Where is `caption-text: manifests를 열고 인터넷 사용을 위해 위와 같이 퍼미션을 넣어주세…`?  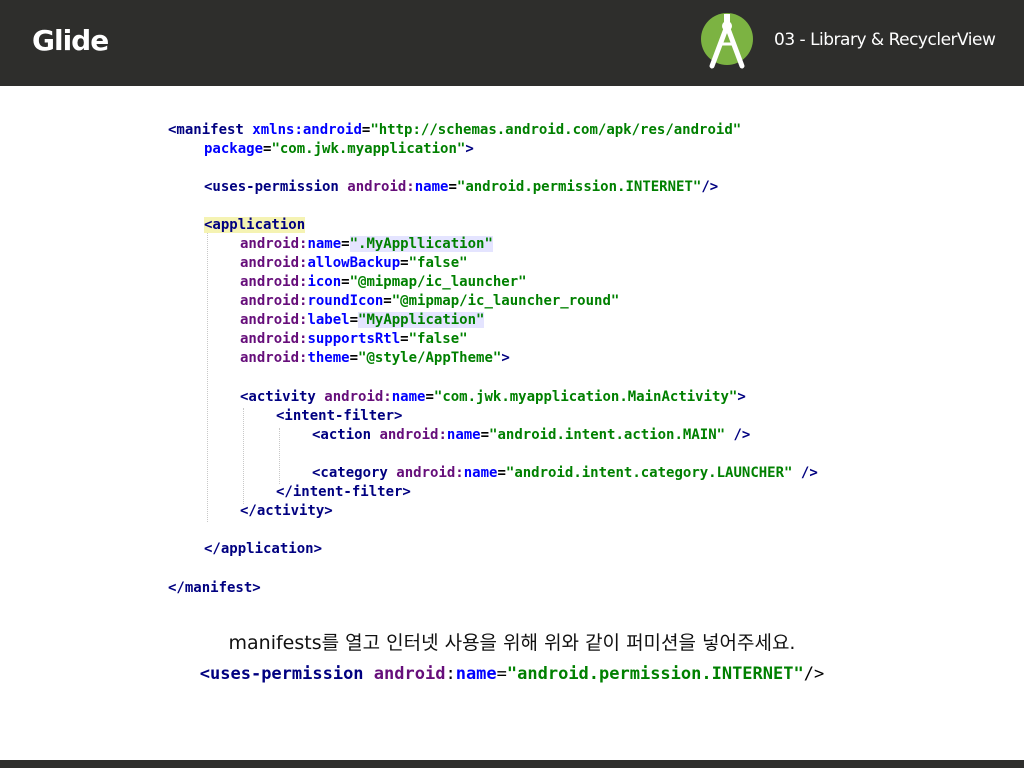 caption-text: manifests를 열고 인터넷 사용을 위해 위와 같이 퍼미션을 넣어주세… is located at coordinates (512, 643).